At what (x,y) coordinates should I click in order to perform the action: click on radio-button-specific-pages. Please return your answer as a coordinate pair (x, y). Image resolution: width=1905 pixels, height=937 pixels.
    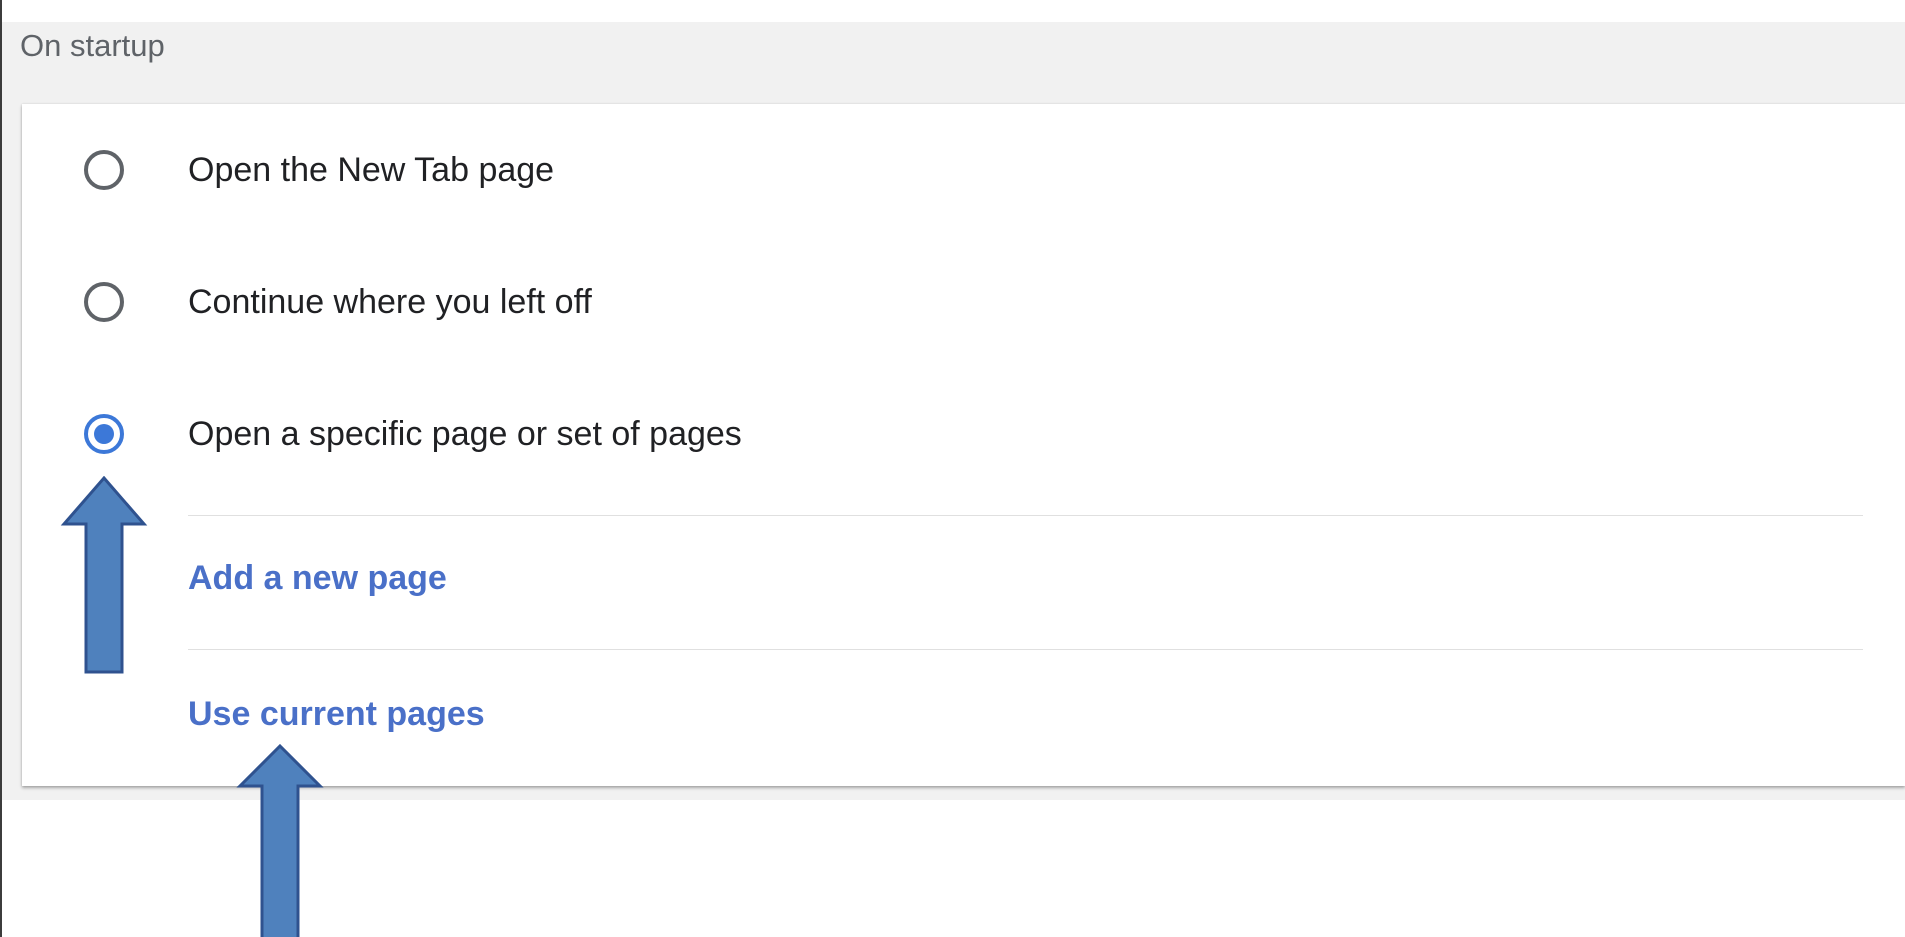
    Looking at the image, I should click on (104, 434).